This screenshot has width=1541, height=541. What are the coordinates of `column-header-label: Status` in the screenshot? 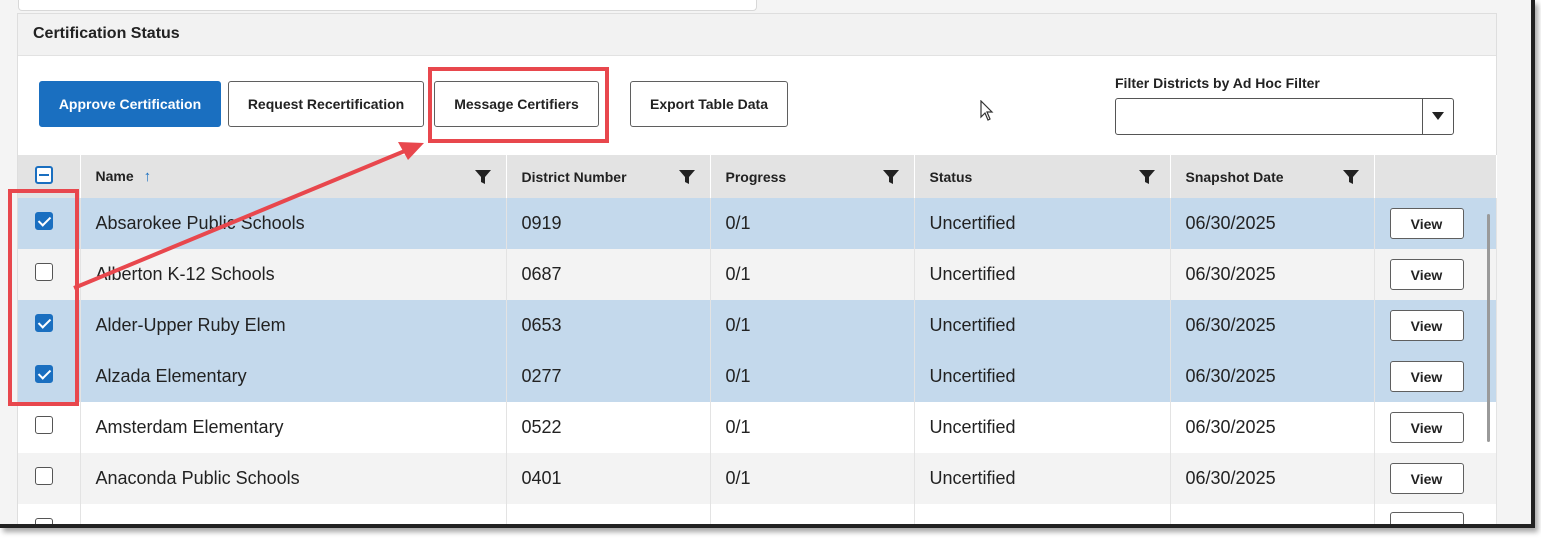 It's located at (951, 176).